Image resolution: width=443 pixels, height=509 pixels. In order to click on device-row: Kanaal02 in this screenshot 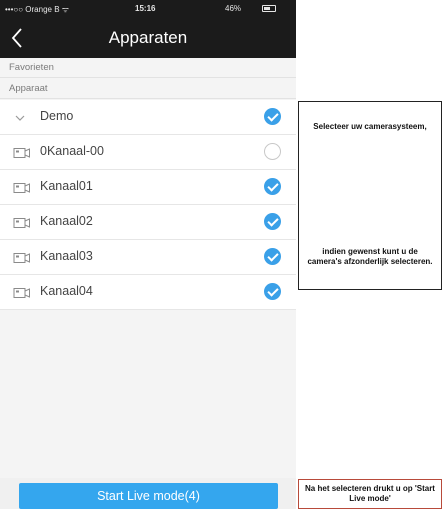, I will do `click(148, 222)`.